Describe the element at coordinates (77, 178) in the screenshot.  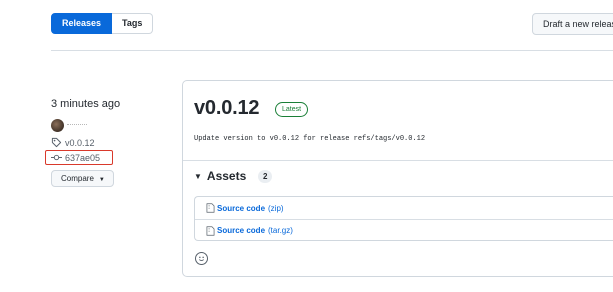
I see `compare-label: Compare` at that location.